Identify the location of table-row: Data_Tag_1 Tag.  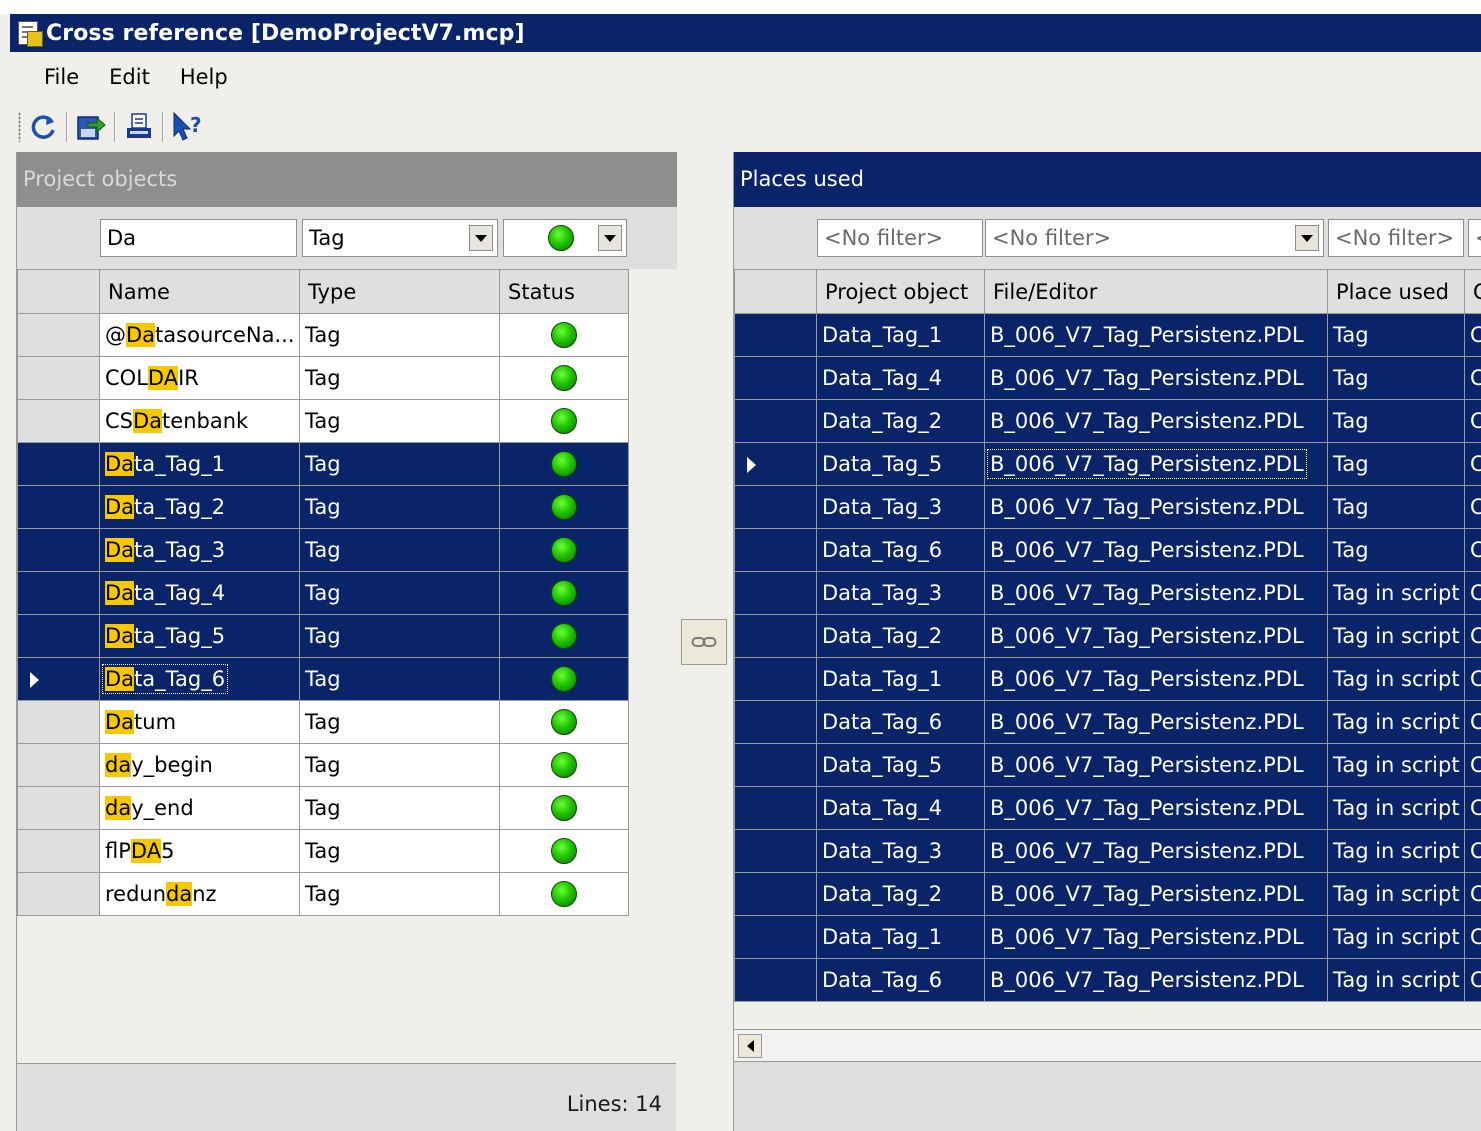
(323, 464).